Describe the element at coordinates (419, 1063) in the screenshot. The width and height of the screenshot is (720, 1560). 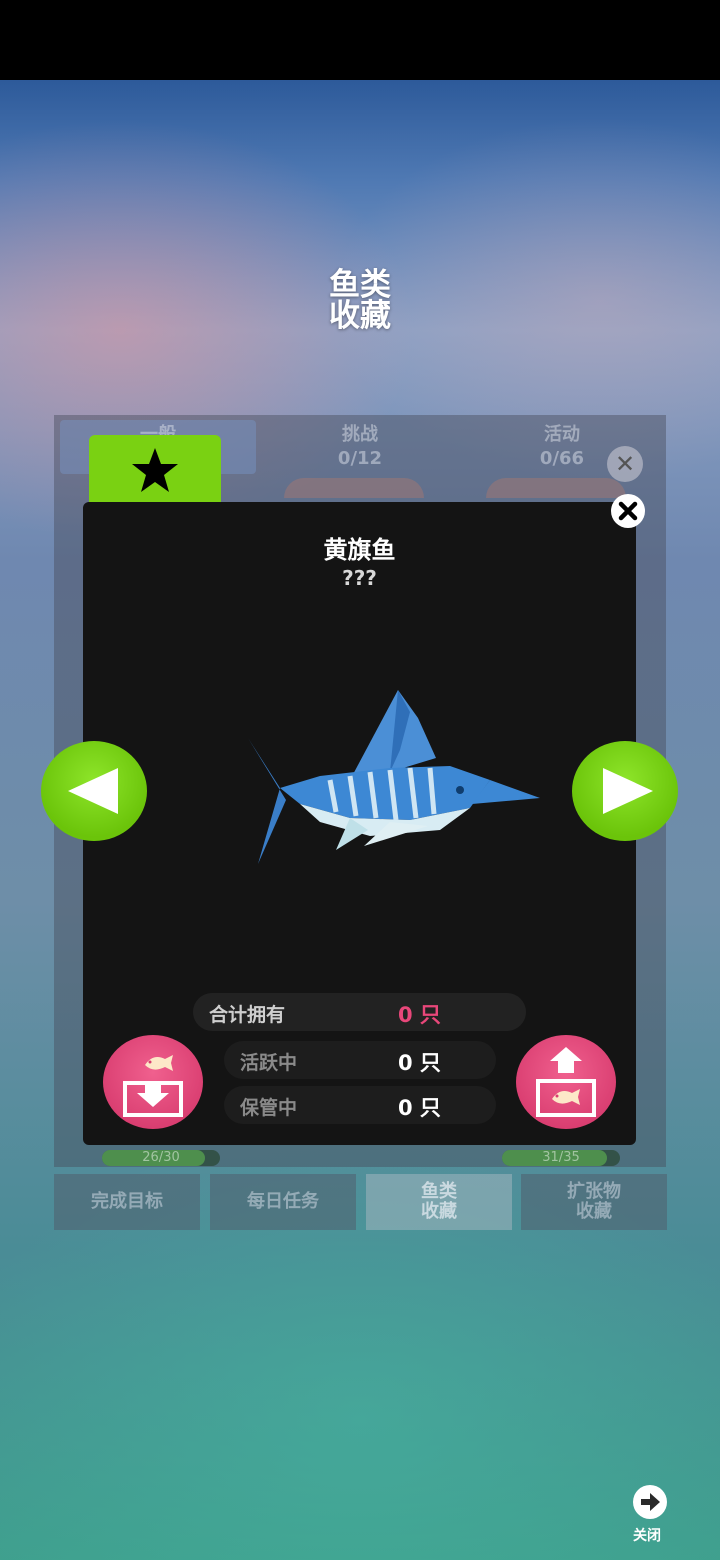
I see `stat-active-value: 0 只` at that location.